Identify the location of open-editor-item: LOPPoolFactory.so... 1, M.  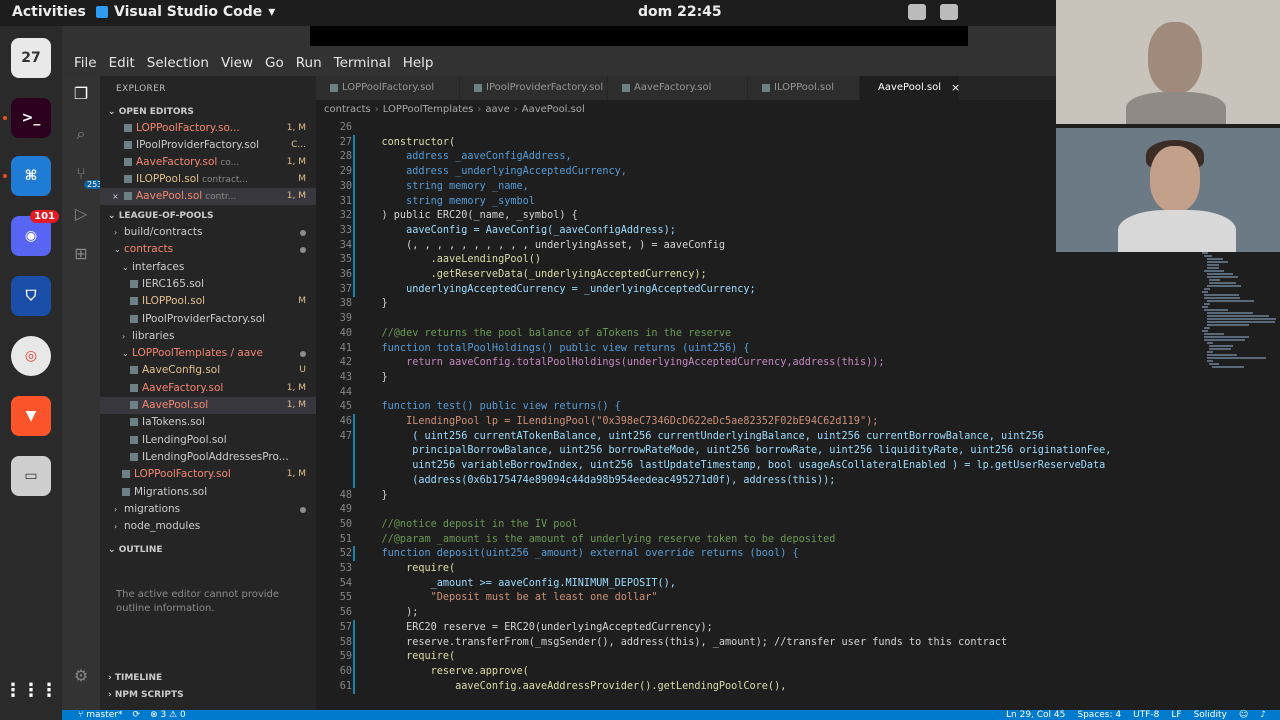
(208, 128).